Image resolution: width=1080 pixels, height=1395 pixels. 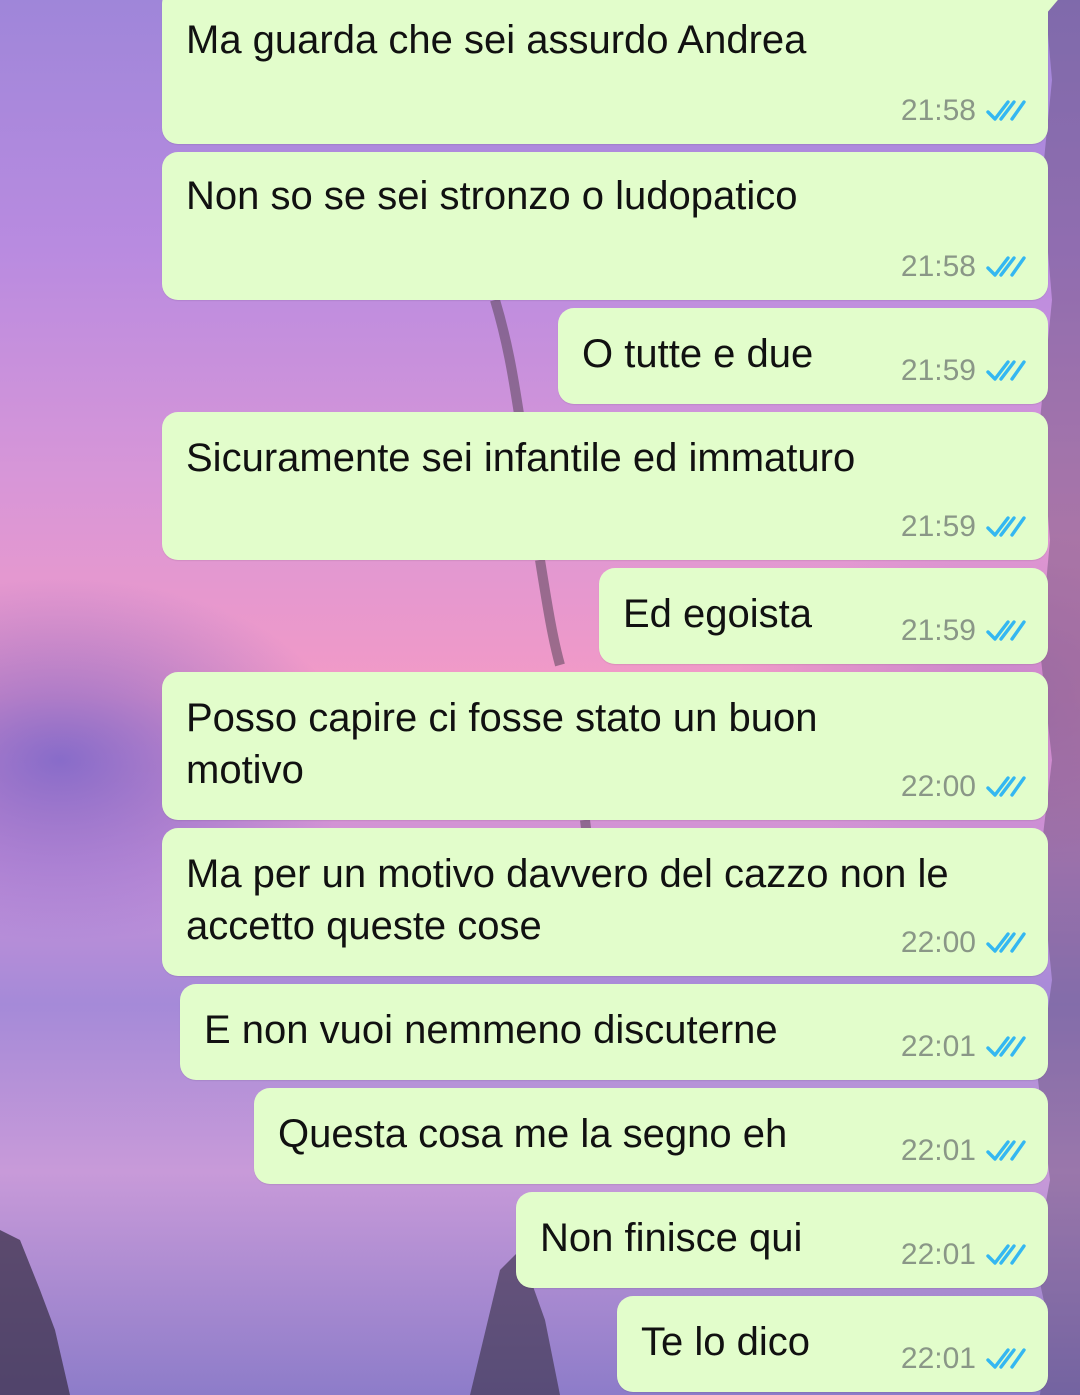 What do you see at coordinates (823, 616) in the screenshot?
I see `message-bubble: Ed egoista 21:59` at bounding box center [823, 616].